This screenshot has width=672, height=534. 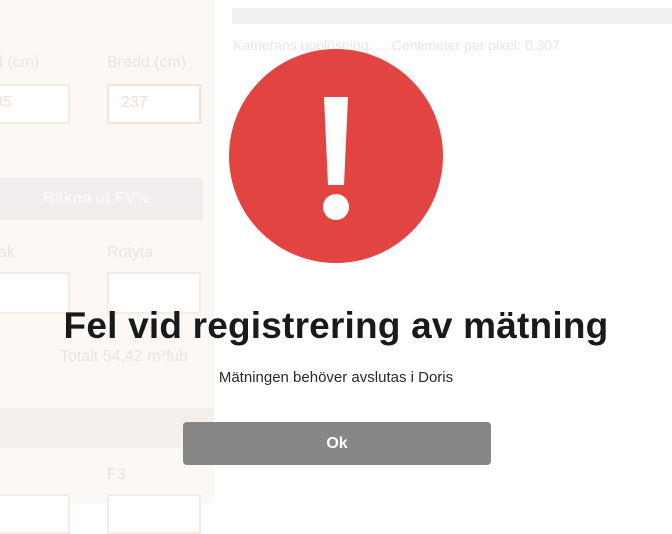 I want to click on exclamation-icon, so click(x=336, y=156).